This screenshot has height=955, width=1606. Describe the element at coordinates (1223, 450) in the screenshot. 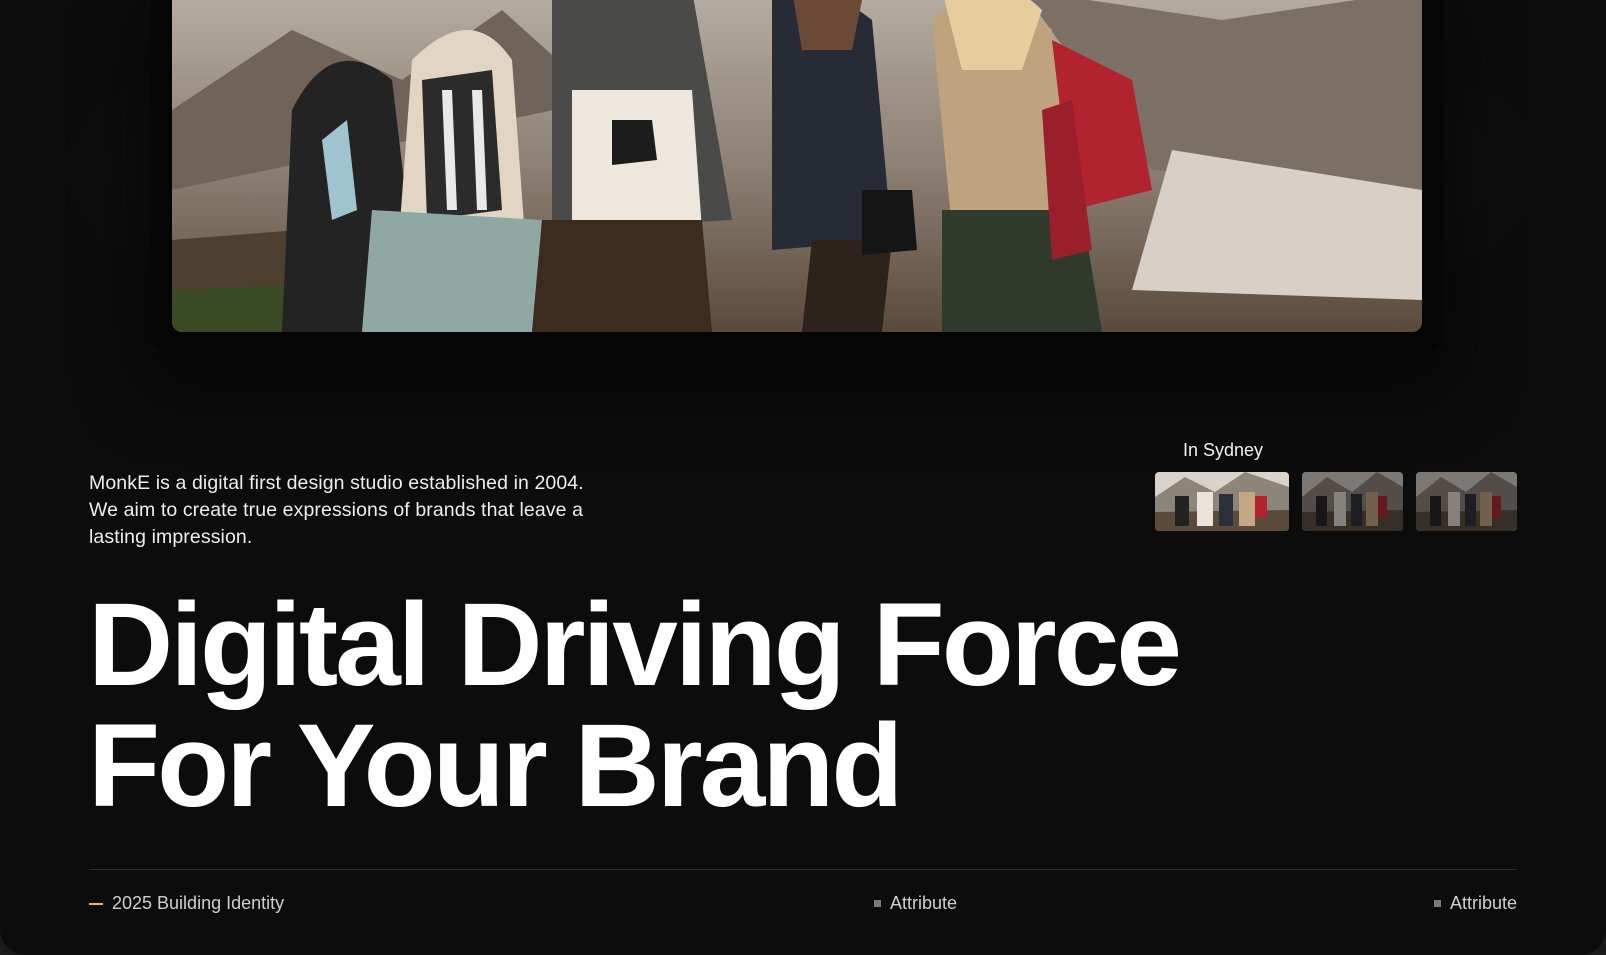

I see `location-label: In Sydney` at that location.